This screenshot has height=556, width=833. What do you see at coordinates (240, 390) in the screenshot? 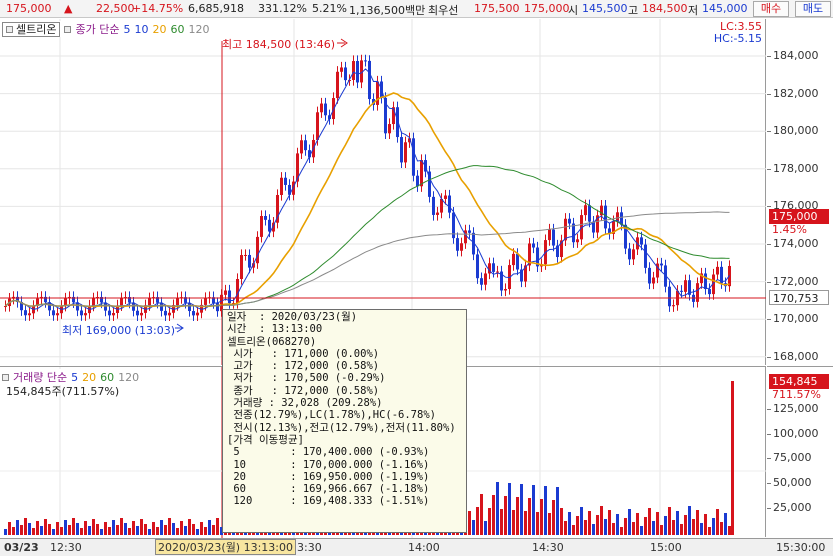
I see `tooltip-key: 종가` at bounding box center [240, 390].